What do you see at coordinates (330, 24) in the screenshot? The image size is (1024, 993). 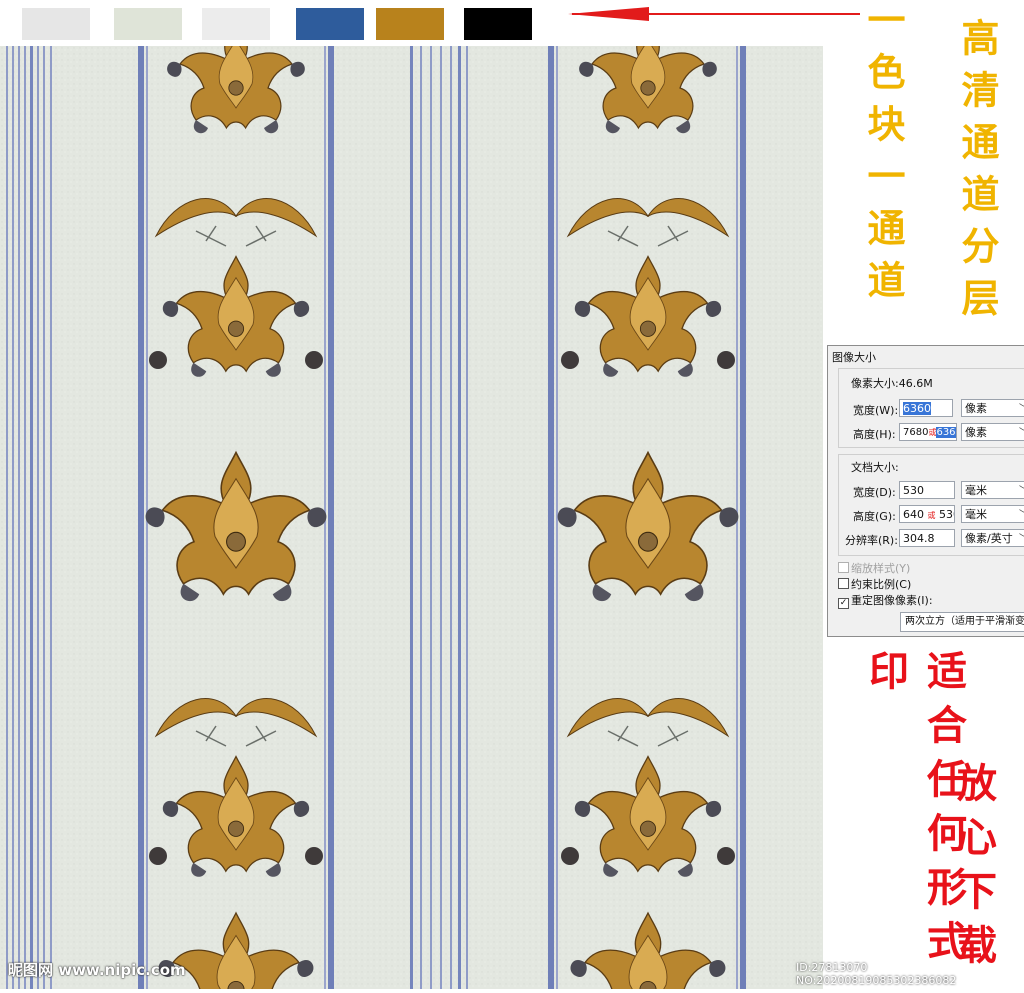 I see `swatch-blue` at bounding box center [330, 24].